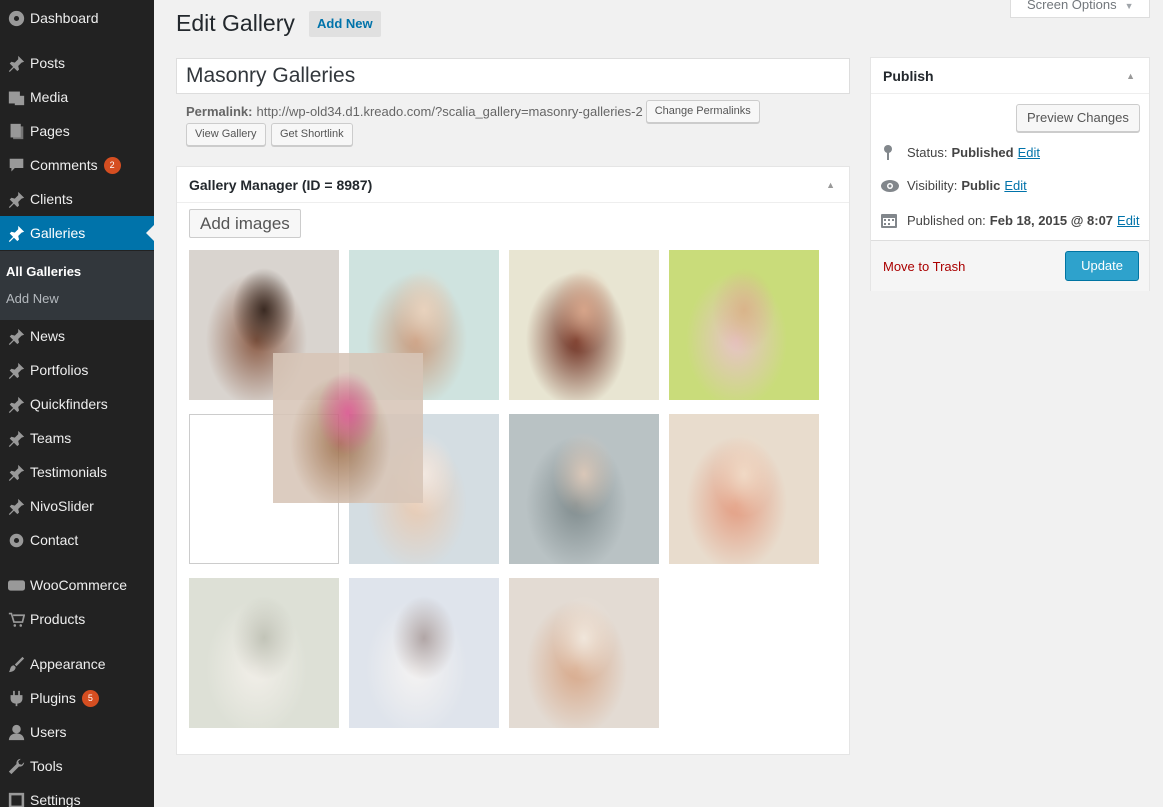 Image resolution: width=1163 pixels, height=807 pixels. What do you see at coordinates (245, 223) in the screenshot?
I see `add-images-button: Add images` at bounding box center [245, 223].